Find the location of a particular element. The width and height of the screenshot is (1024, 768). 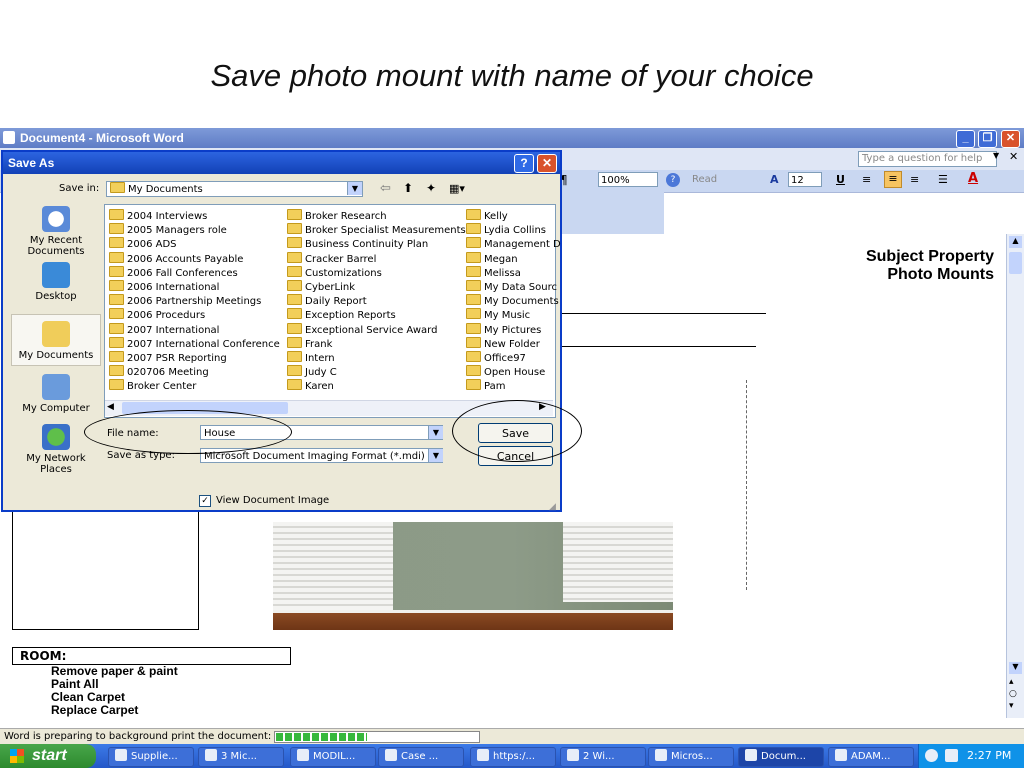

file-name-dropdown-icon: ▼ is located at coordinates (435, 432).